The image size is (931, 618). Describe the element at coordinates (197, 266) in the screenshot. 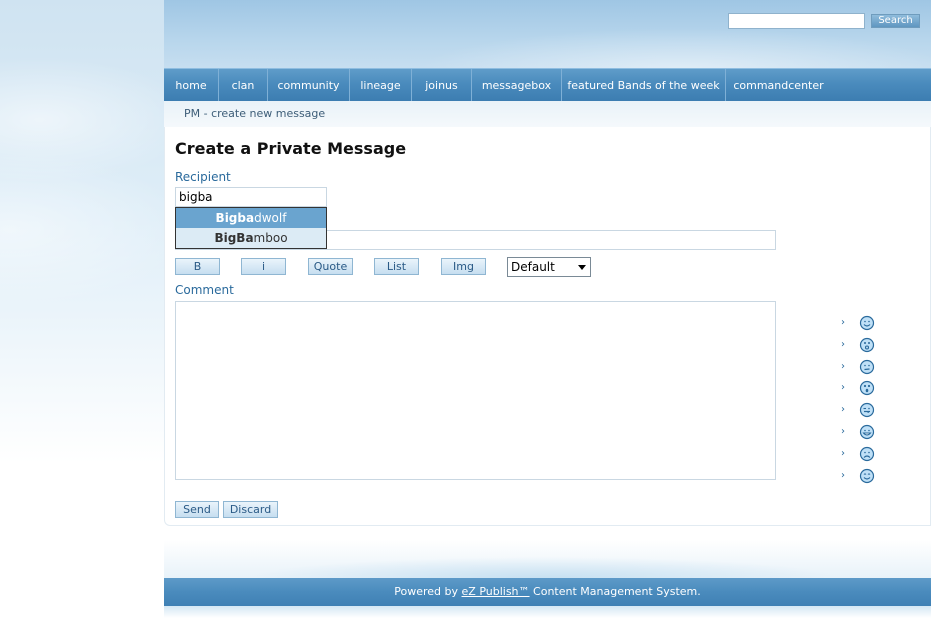

I see `bold-button: B` at that location.